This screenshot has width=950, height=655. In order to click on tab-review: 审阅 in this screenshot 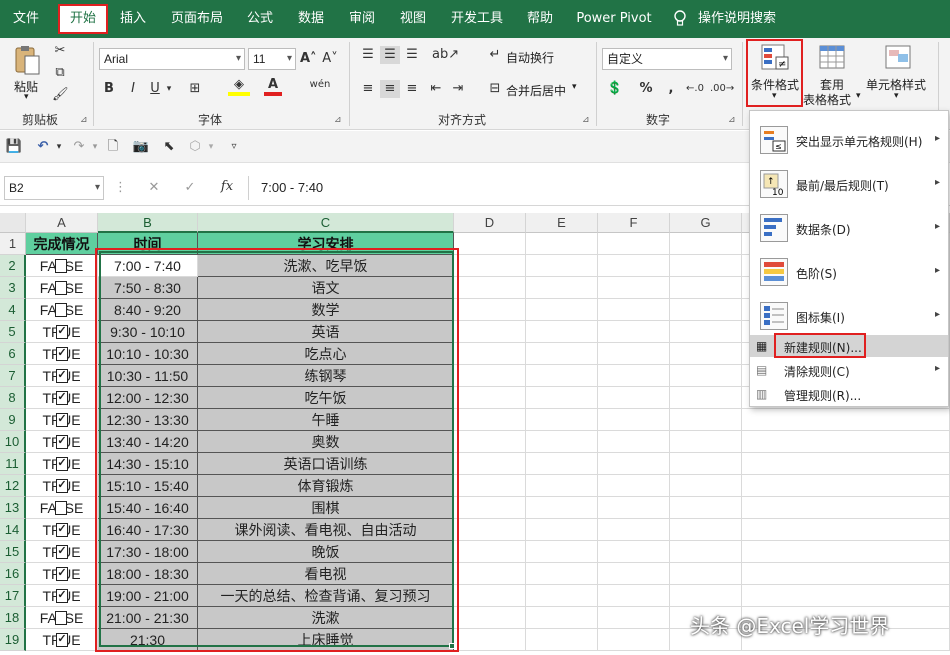, I will do `click(362, 19)`.